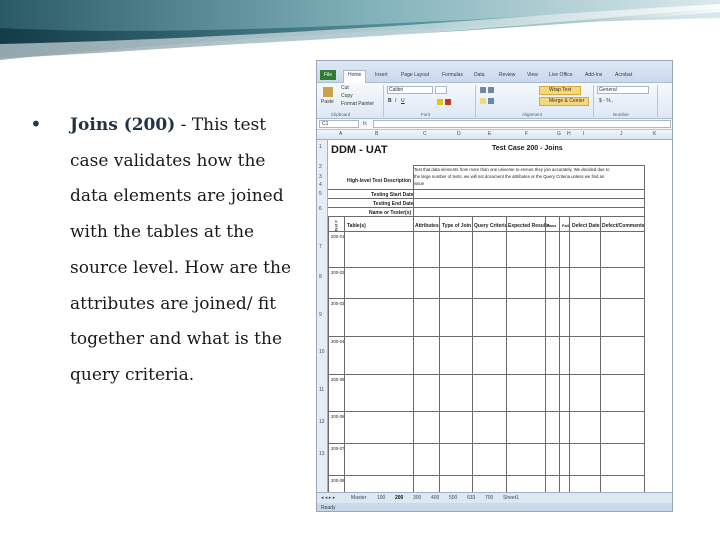 This screenshot has width=720, height=540. Describe the element at coordinates (336, 226) in the screenshot. I see `header-test-number: Test #` at that location.